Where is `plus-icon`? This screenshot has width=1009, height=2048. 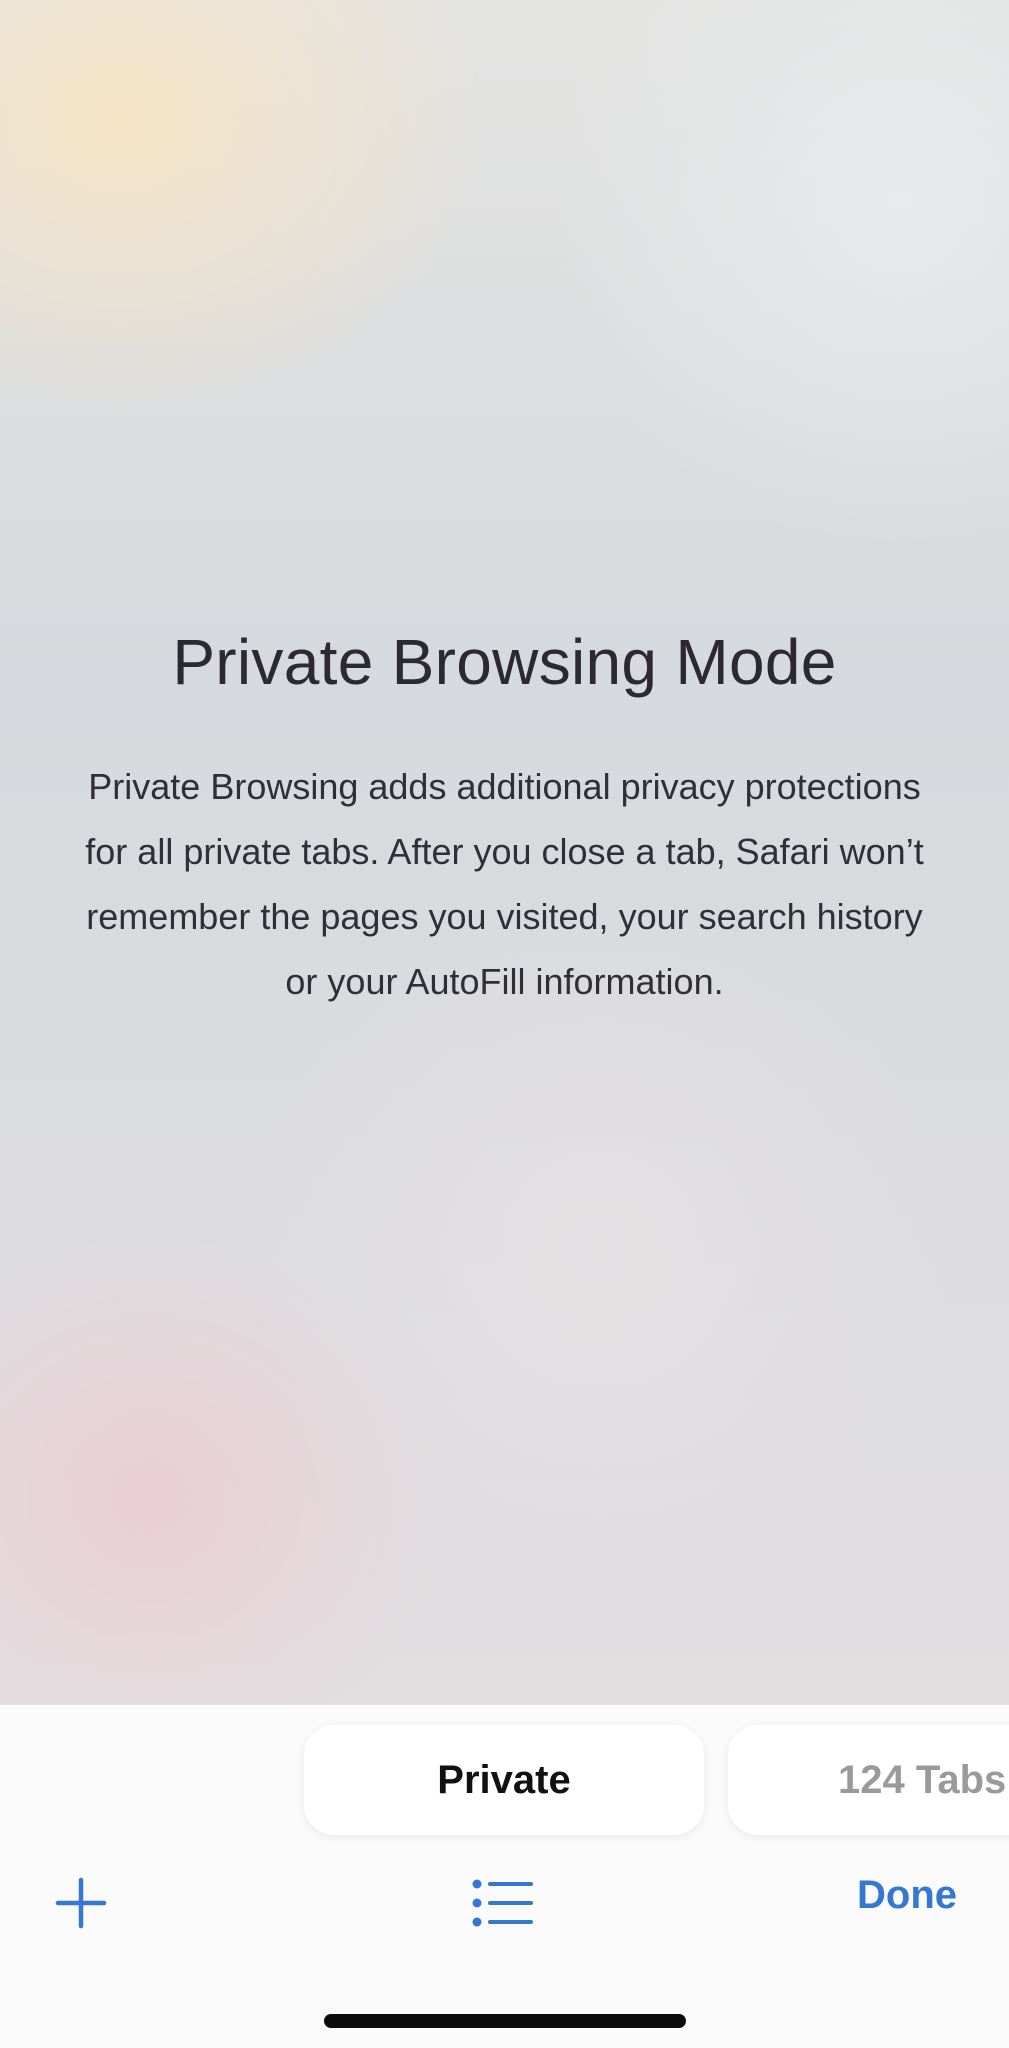
plus-icon is located at coordinates (81, 1903).